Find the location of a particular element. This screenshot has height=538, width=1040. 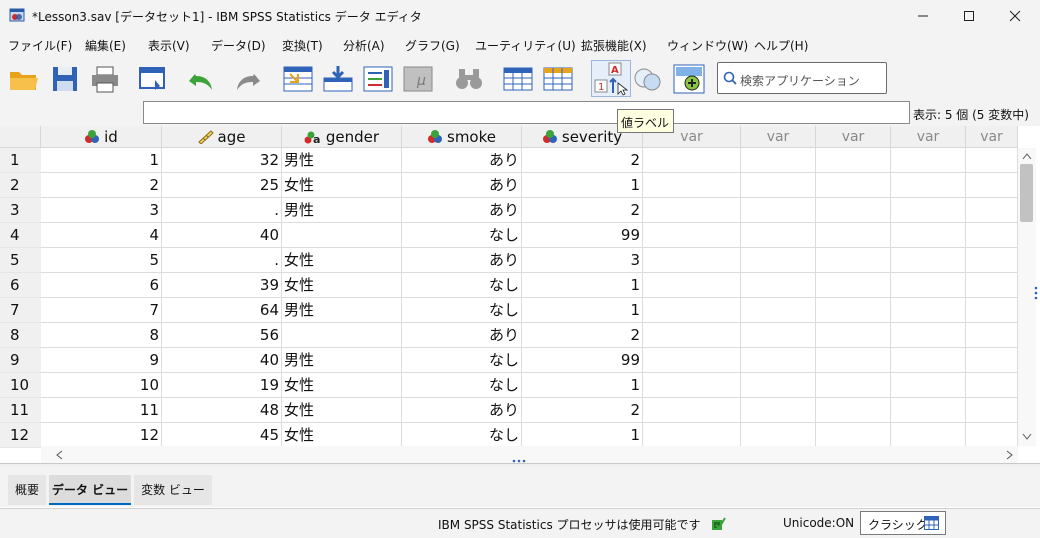

cell-age: 25 is located at coordinates (222, 185).